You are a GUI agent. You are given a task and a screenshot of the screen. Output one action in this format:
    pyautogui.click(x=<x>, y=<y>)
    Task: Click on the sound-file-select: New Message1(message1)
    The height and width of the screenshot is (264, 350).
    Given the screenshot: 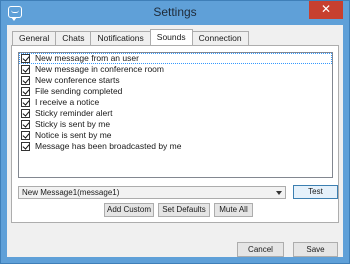 What is the action you would take?
    pyautogui.click(x=152, y=192)
    